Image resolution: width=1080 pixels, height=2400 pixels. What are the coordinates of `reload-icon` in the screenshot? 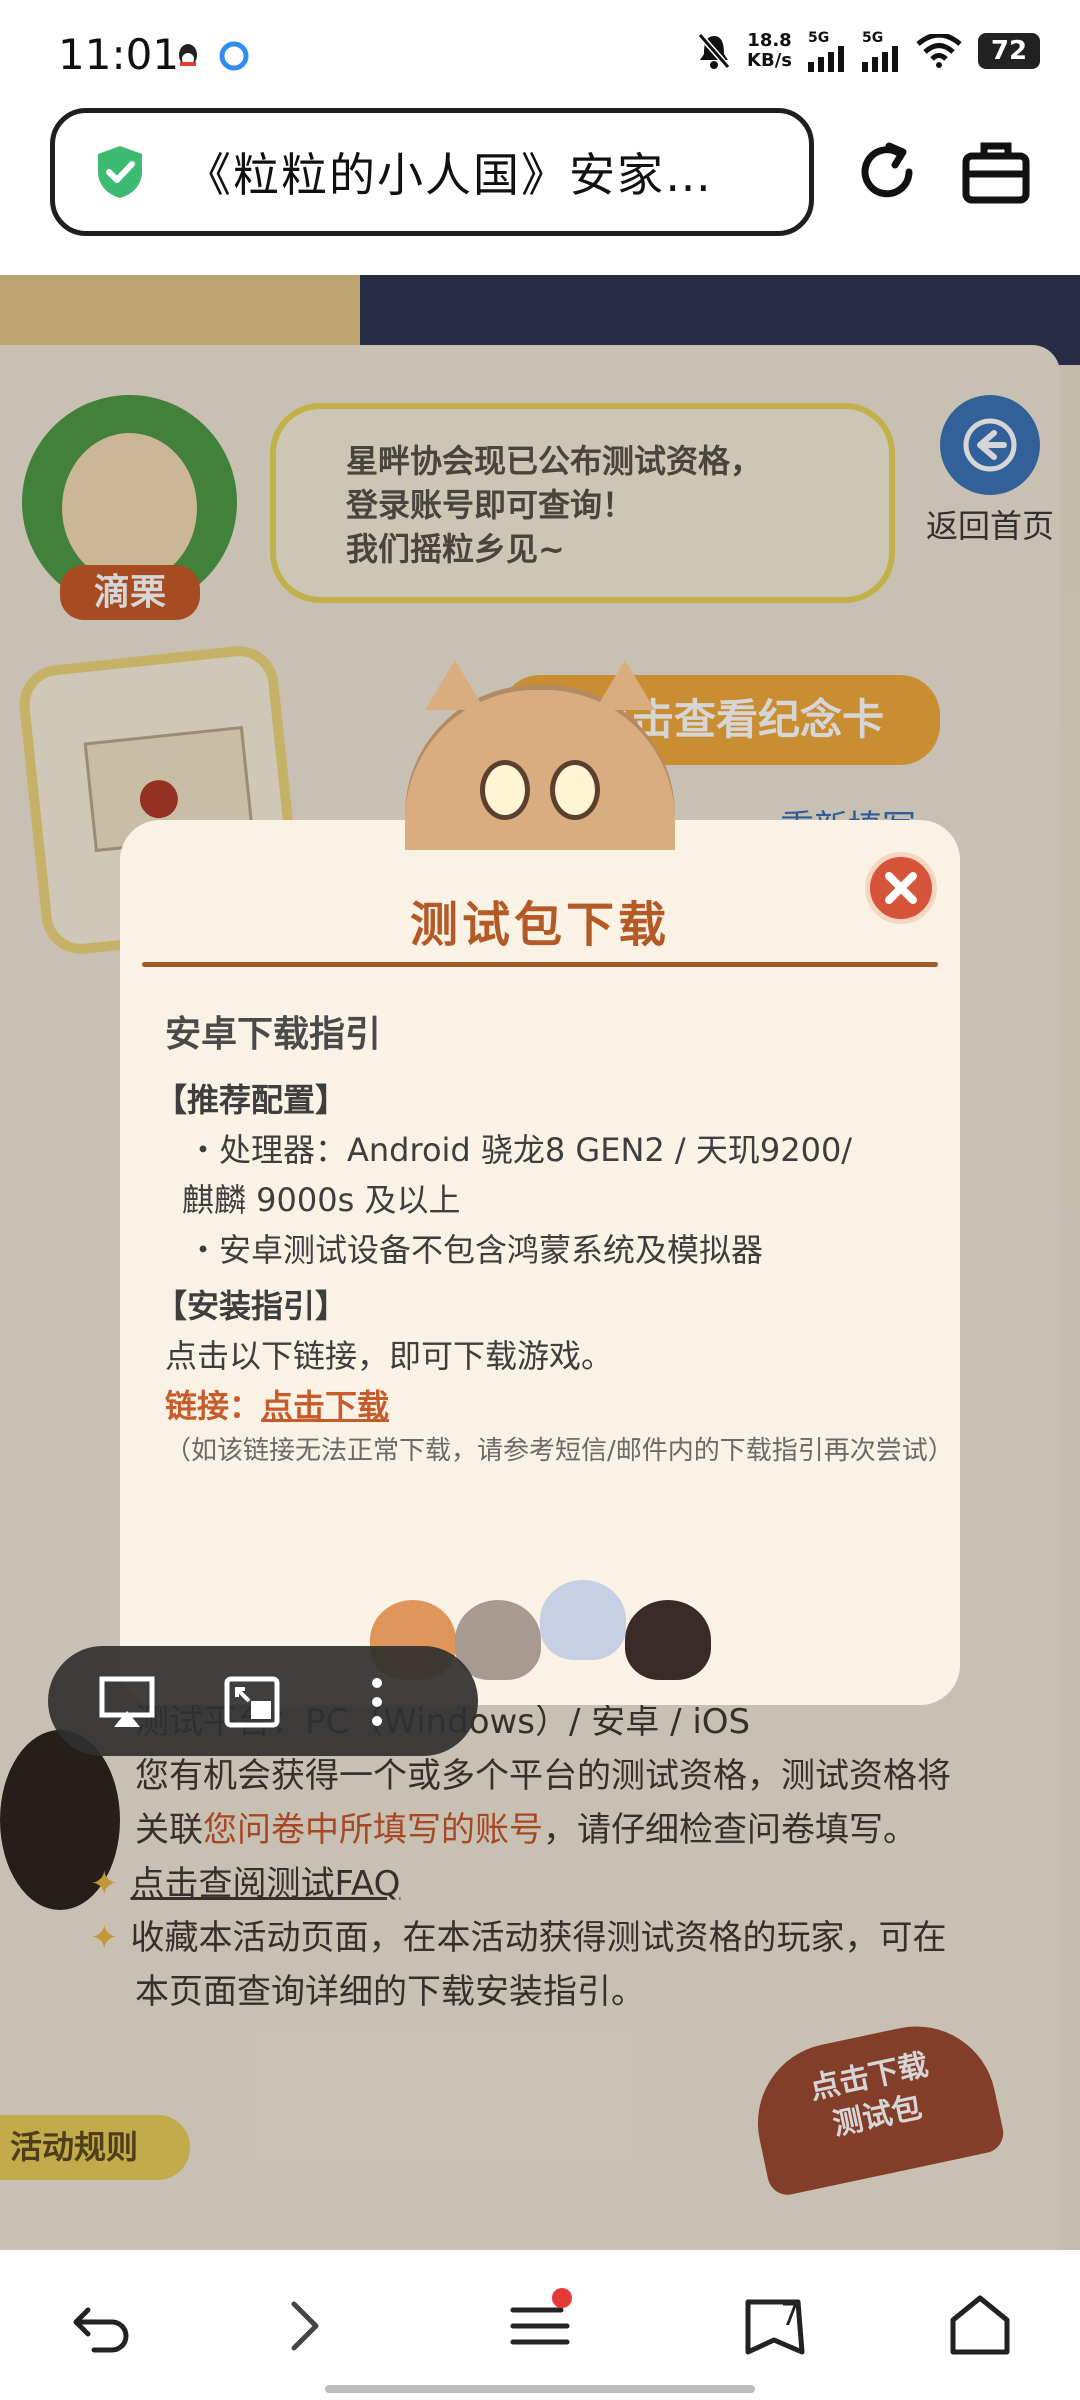 It's located at (887, 172).